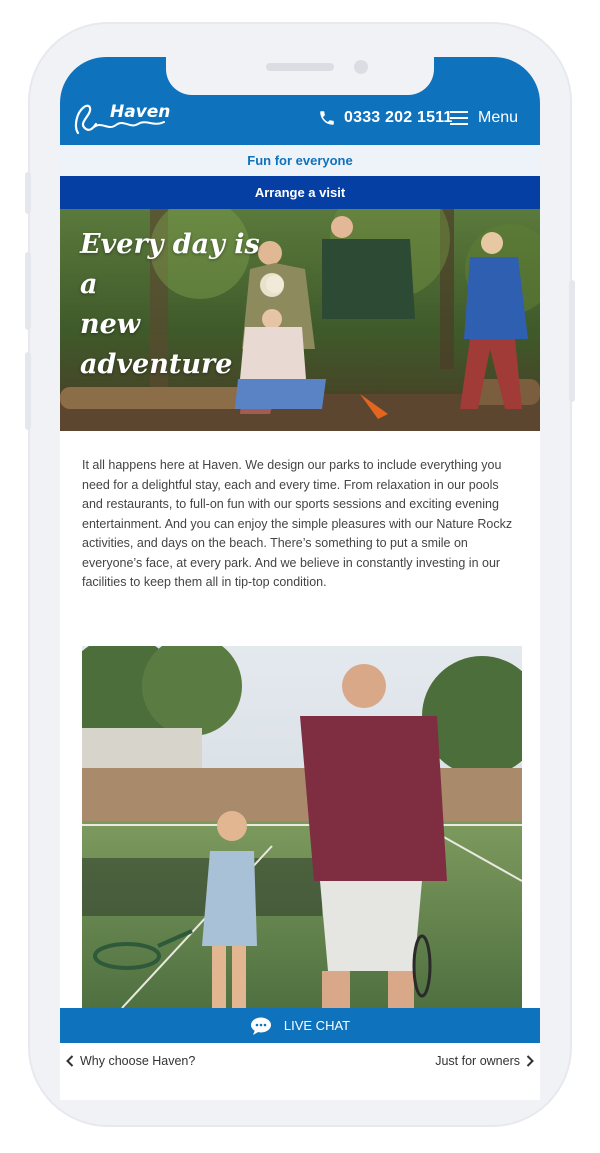 The width and height of the screenshot is (600, 1153). I want to click on live-chat-button: LIVE CHAT, so click(300, 1025).